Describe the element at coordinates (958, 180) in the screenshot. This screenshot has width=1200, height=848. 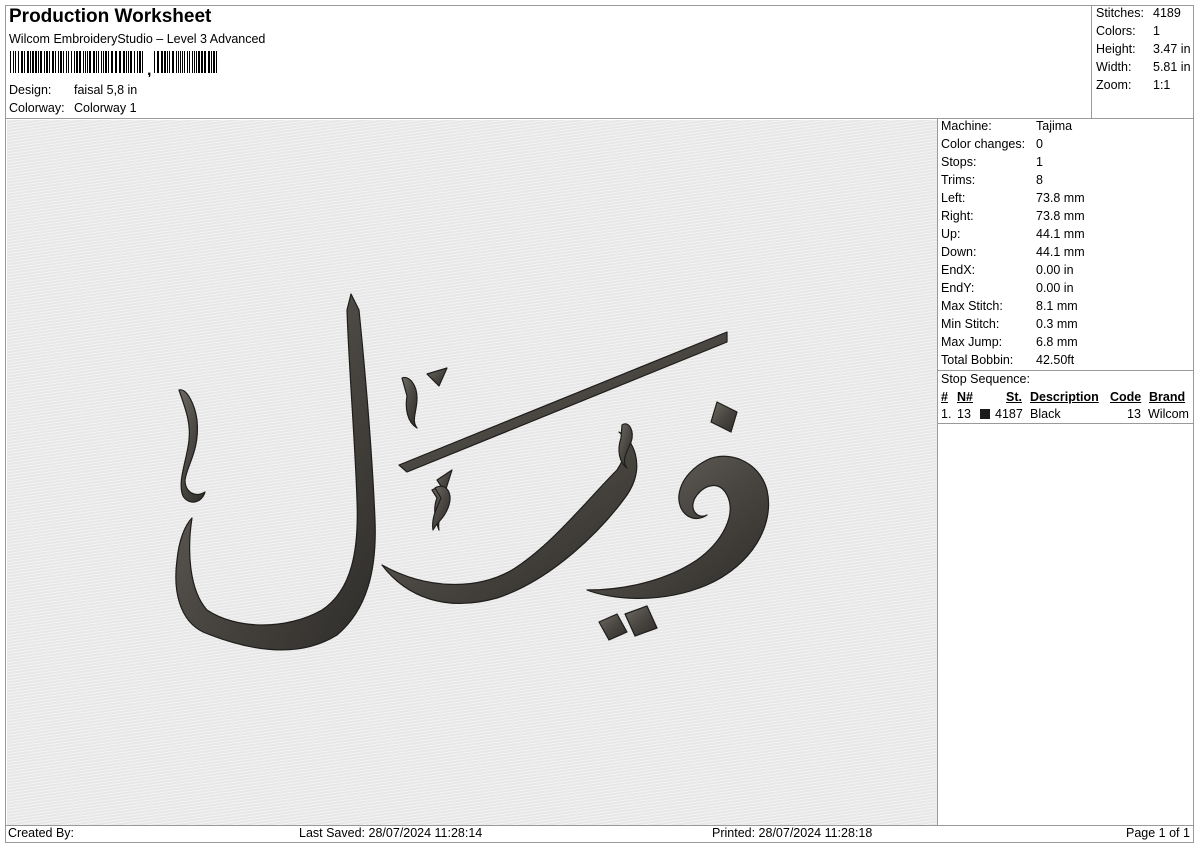
I see `machine-info-label: Trims:` at that location.